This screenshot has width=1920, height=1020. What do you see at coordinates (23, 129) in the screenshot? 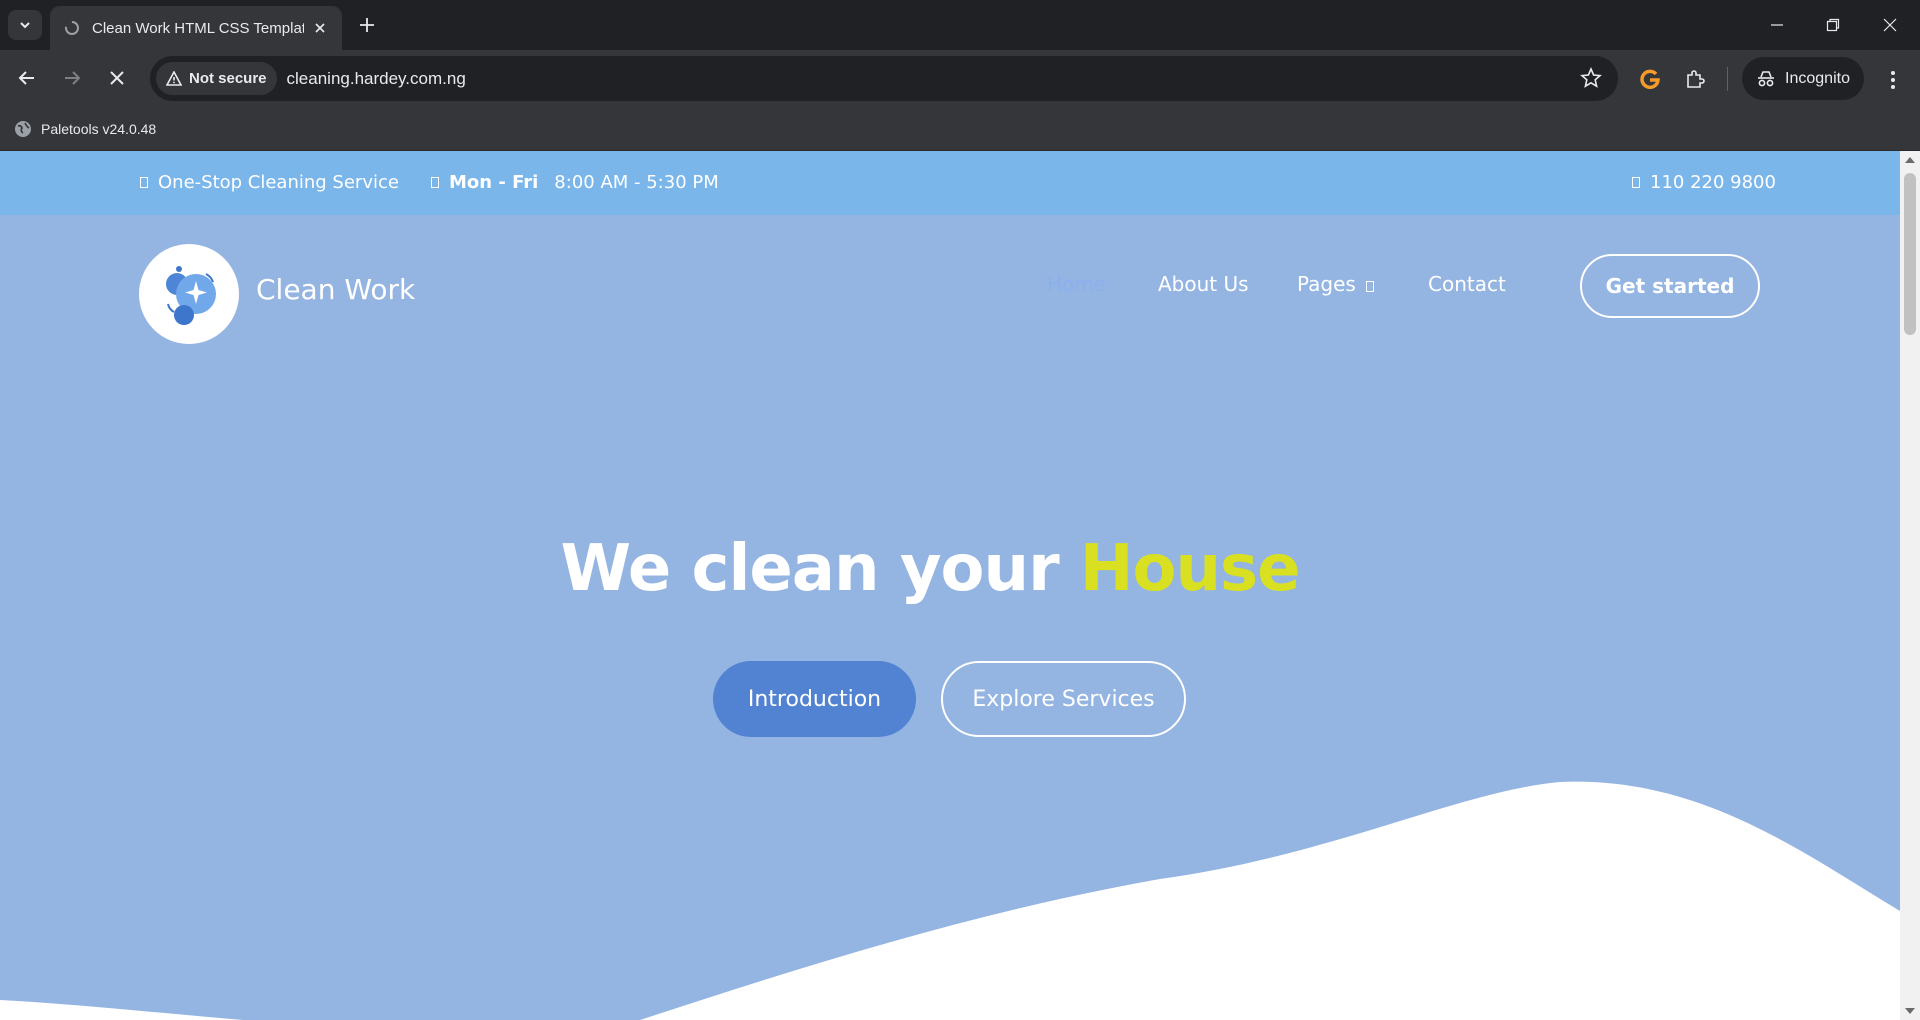
I see `globe-icon` at bounding box center [23, 129].